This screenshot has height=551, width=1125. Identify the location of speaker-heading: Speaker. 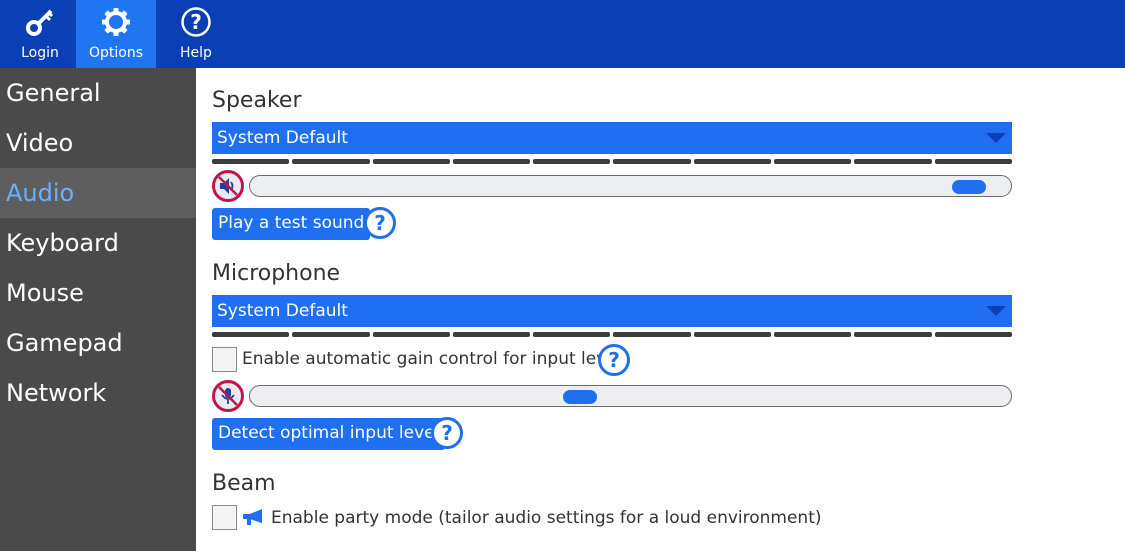
(257, 100).